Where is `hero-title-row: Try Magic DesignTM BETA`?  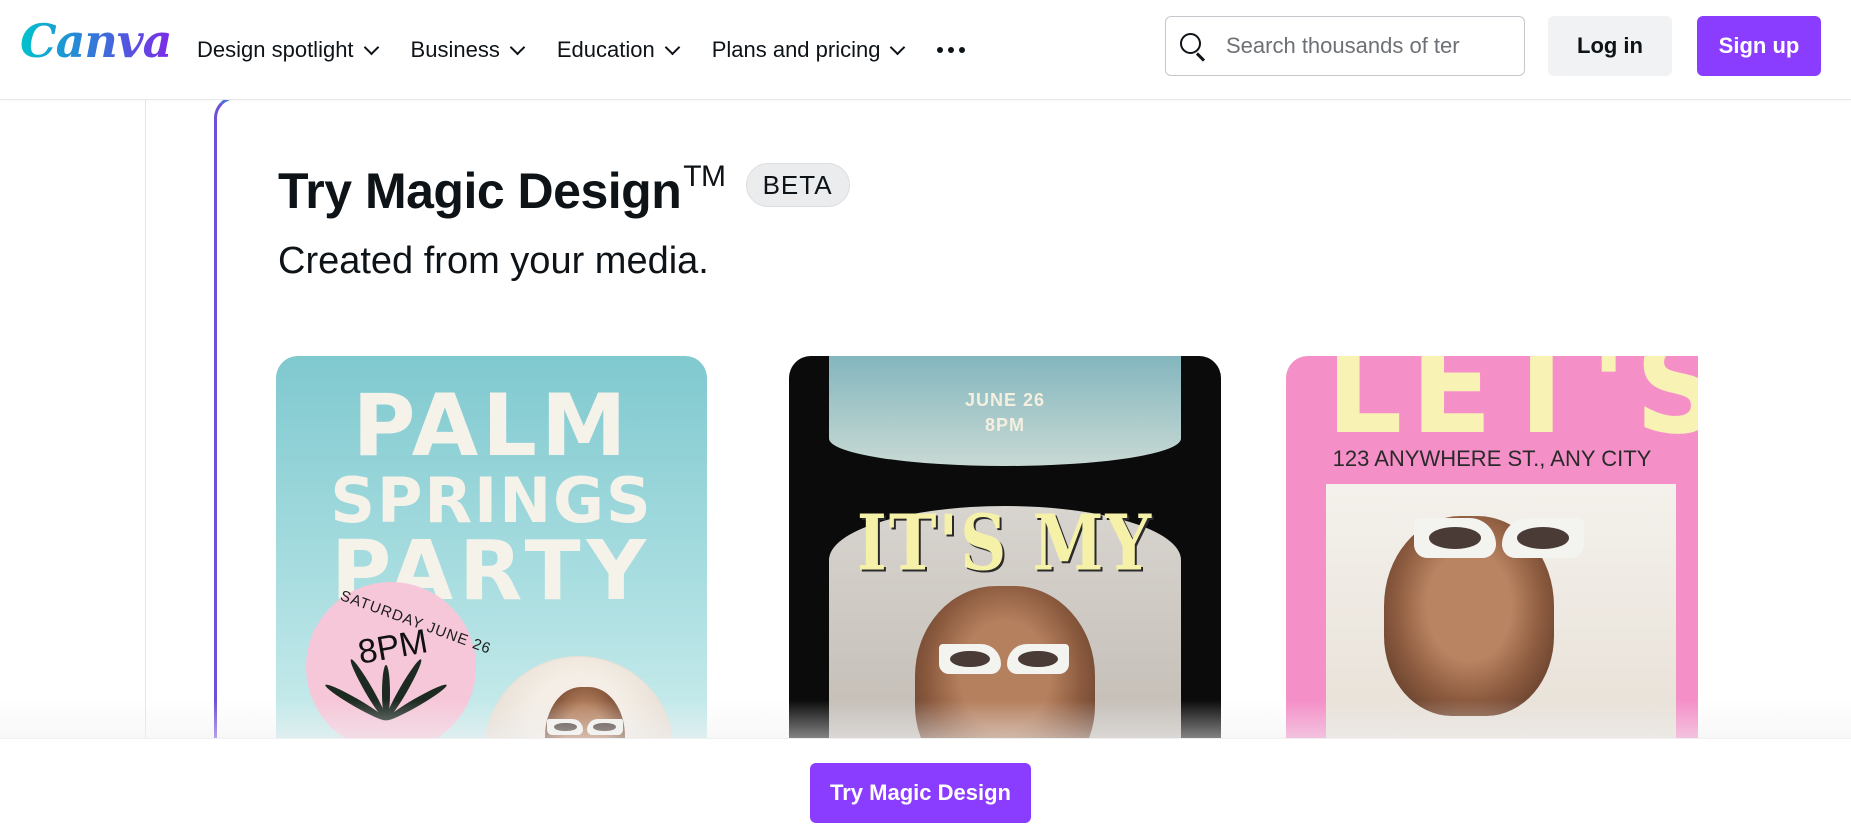
hero-title-row: Try Magic DesignTM BETA is located at coordinates (564, 190).